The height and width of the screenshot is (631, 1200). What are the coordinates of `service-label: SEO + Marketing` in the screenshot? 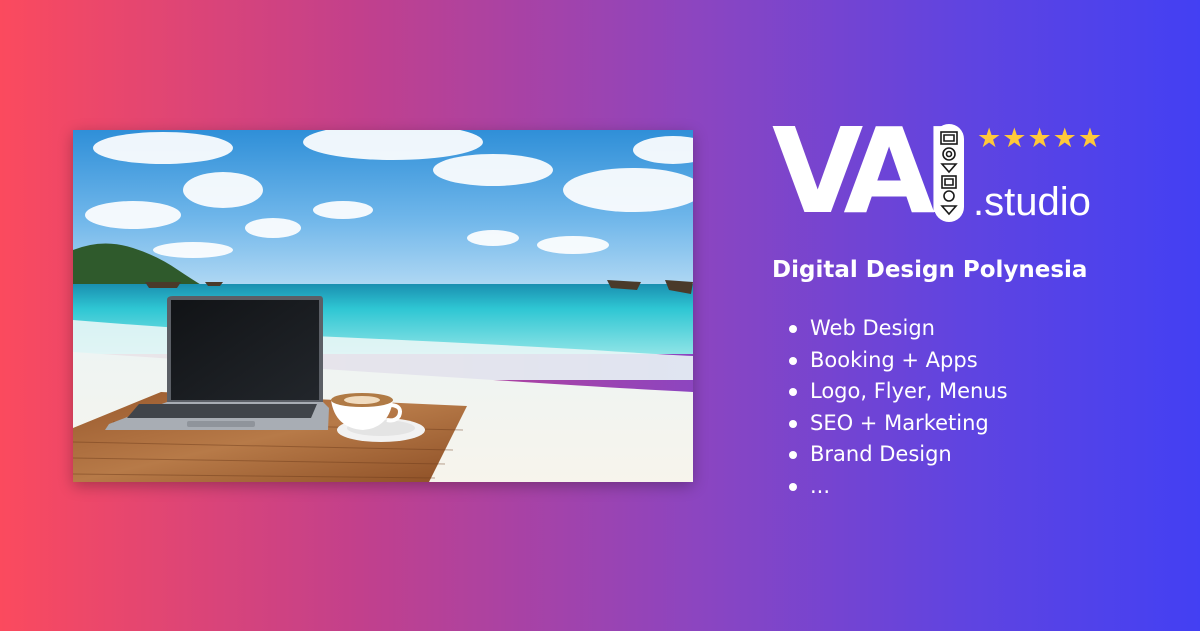 It's located at (899, 422).